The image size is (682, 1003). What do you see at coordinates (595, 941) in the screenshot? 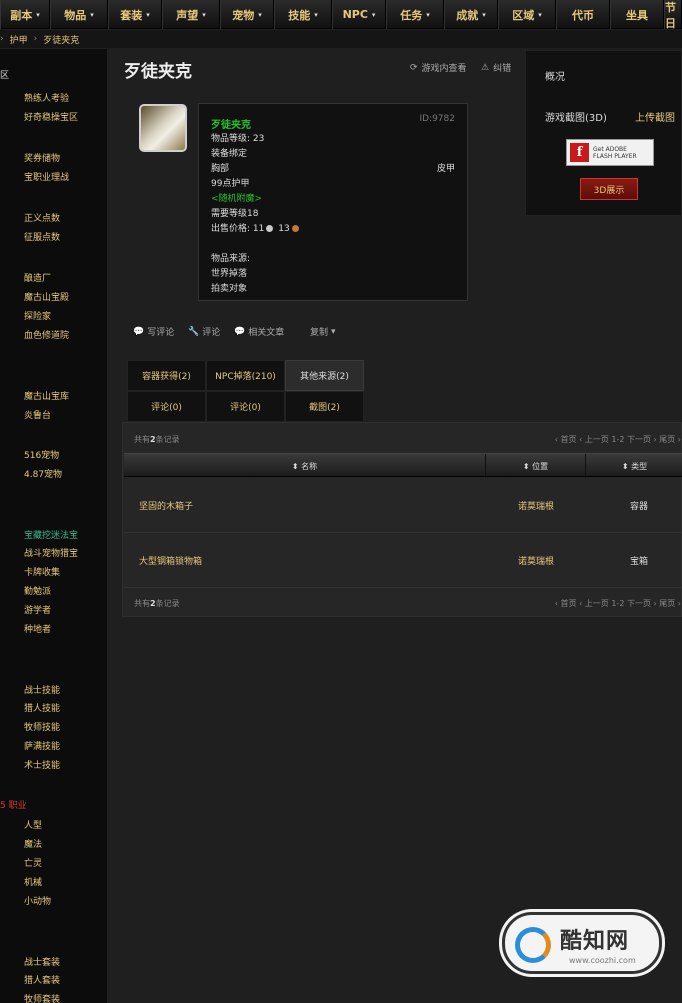
I see `watermark-brand: 酷知网` at bounding box center [595, 941].